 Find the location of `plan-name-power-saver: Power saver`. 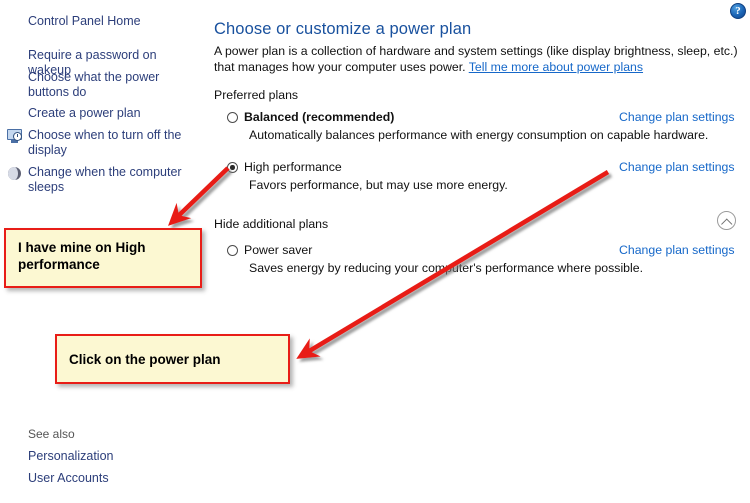

plan-name-power-saver: Power saver is located at coordinates (278, 250).